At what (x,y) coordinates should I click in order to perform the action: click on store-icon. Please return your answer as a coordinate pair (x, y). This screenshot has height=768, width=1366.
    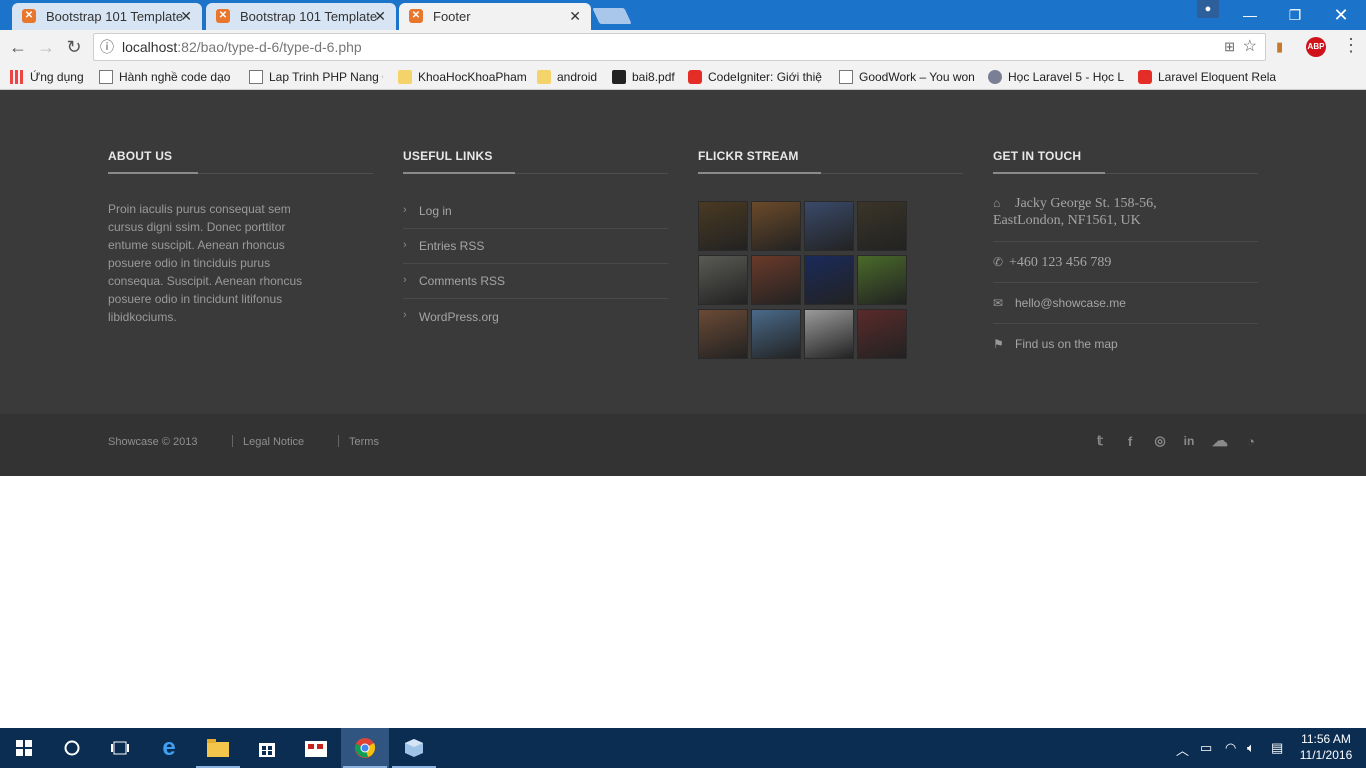
    Looking at the image, I should click on (267, 748).